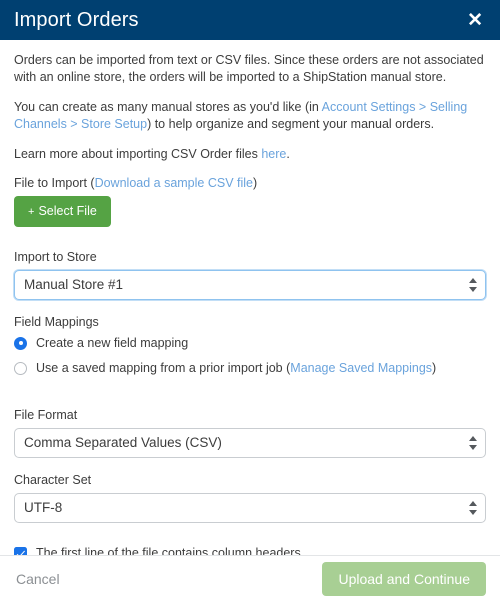 The width and height of the screenshot is (500, 602). Describe the element at coordinates (250, 578) in the screenshot. I see `dialog-footer: Cancel Upload and Continue` at that location.